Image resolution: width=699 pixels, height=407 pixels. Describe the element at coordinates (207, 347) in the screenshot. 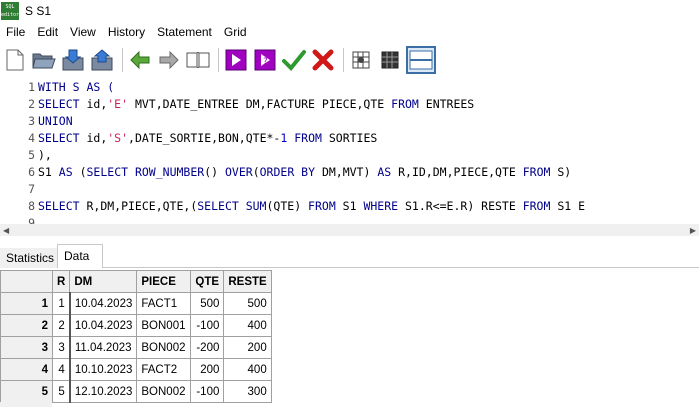

I see `cell-qte: -200` at that location.